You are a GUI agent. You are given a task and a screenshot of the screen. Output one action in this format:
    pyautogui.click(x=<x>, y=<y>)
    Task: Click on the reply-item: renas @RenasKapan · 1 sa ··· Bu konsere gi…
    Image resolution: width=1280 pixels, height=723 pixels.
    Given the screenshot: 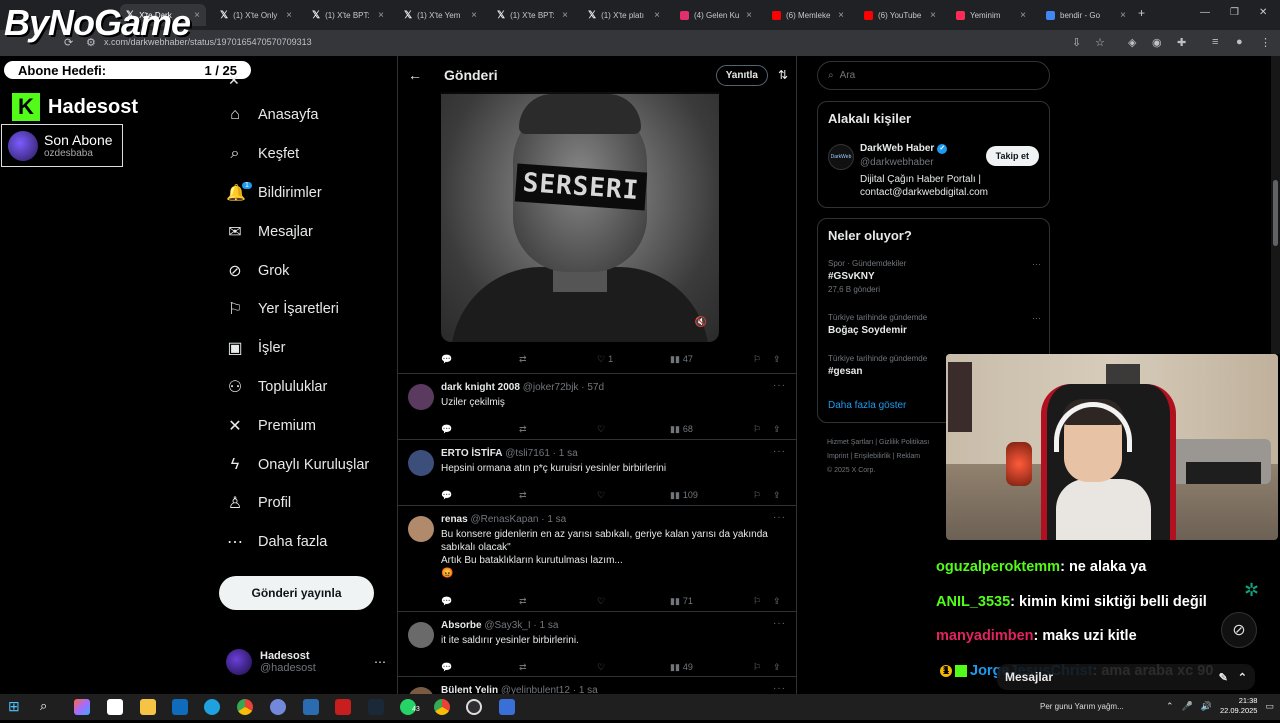 What is the action you would take?
    pyautogui.click(x=597, y=558)
    